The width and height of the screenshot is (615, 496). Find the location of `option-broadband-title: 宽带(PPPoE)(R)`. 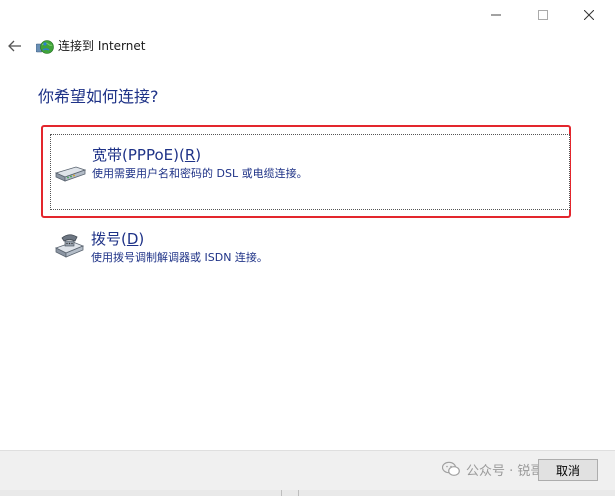

option-broadband-title: 宽带(PPPoE)(R) is located at coordinates (146, 155).